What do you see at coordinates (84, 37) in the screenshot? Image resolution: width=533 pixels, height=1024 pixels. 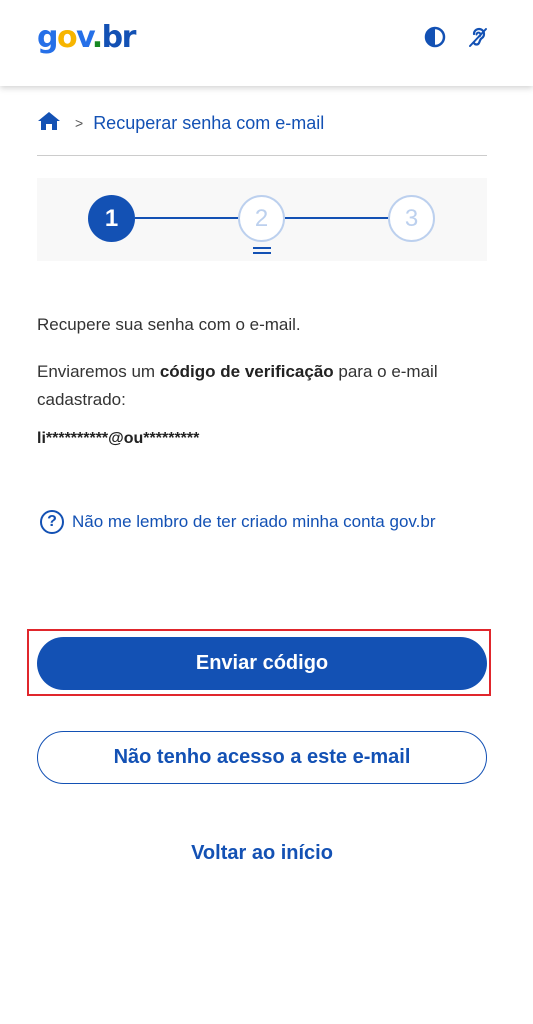 I see `logo-v: v` at bounding box center [84, 37].